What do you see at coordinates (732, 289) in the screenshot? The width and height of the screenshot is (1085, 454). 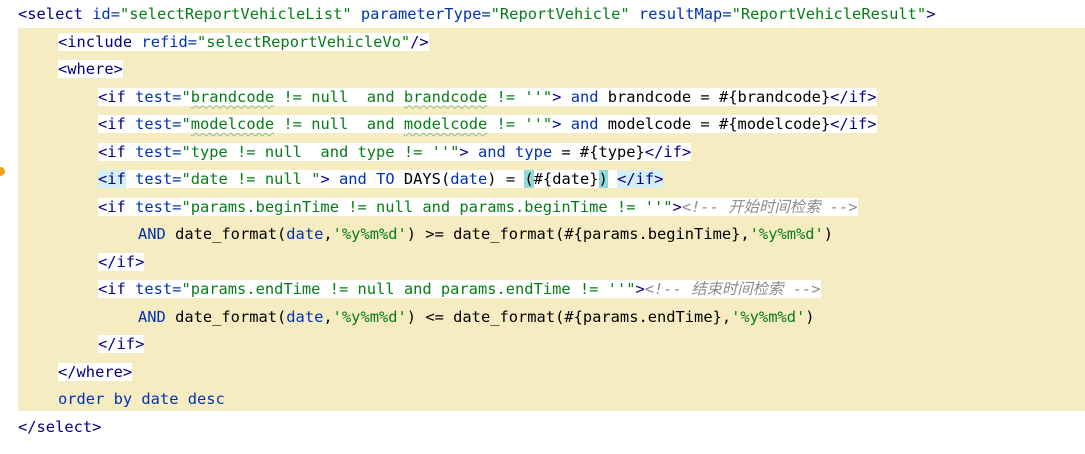 I see `code-token: <!-- 结束时间检索 -->` at bounding box center [732, 289].